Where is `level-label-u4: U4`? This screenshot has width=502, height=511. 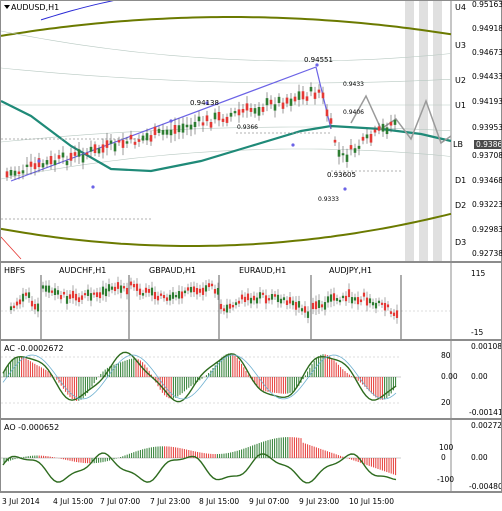
level-label-u4: U4 is located at coordinates (460, 7).